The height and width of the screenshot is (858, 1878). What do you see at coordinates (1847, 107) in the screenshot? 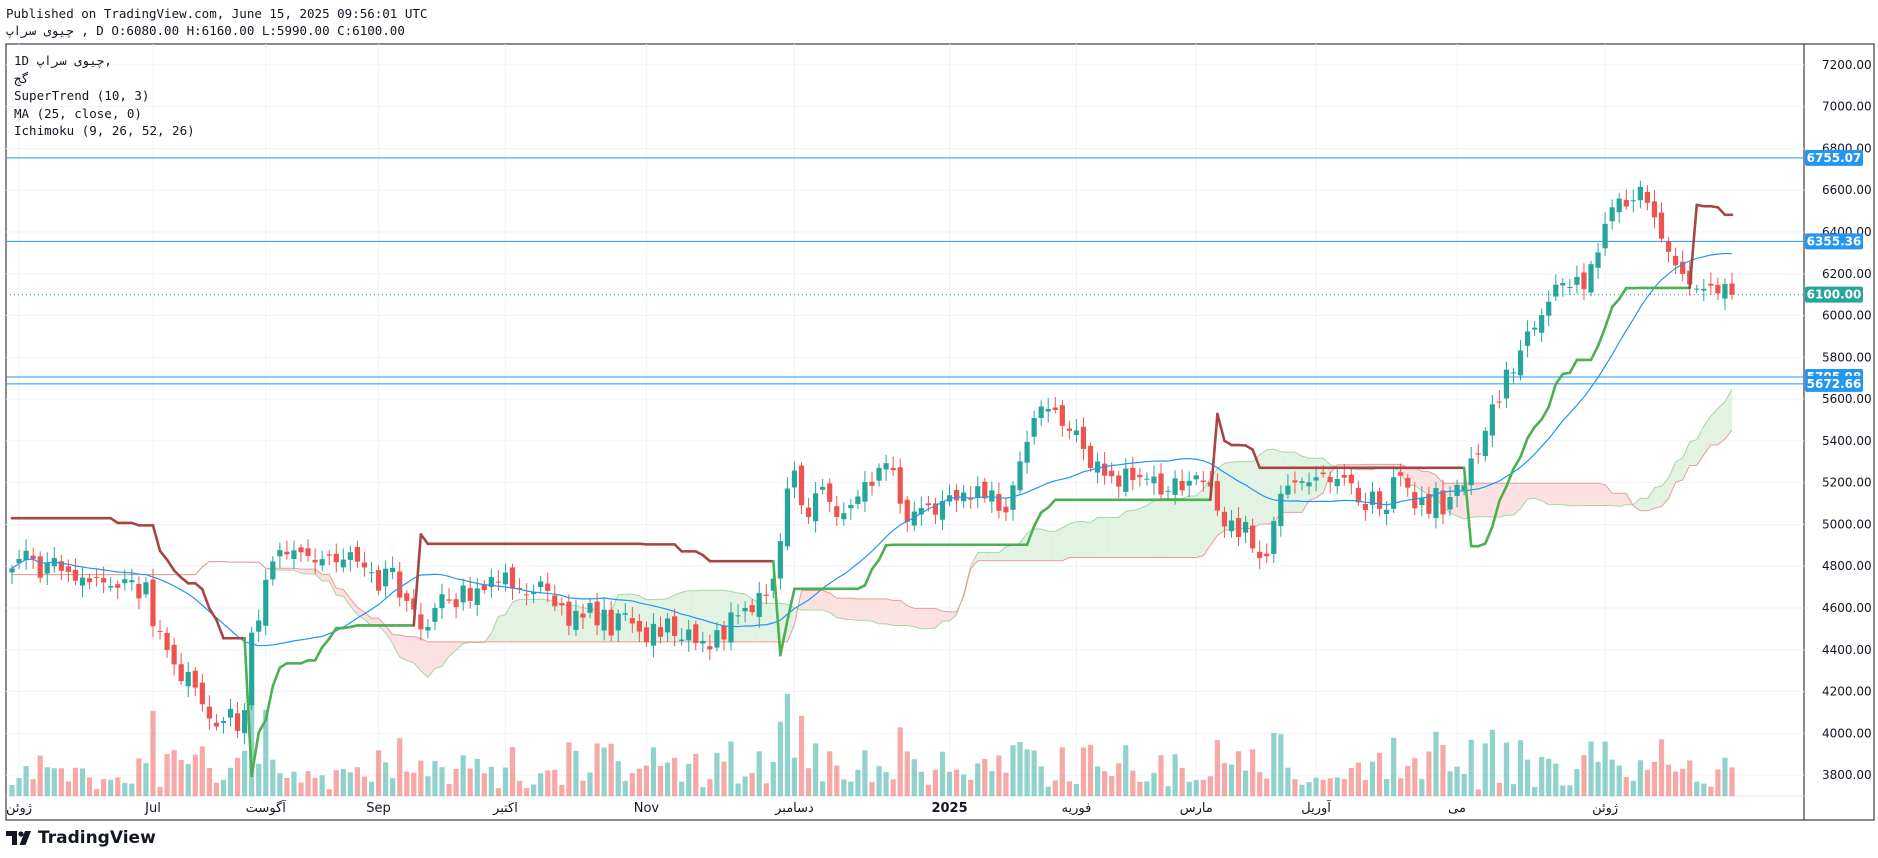
I see `price-tick-label: 7000.00` at bounding box center [1847, 107].